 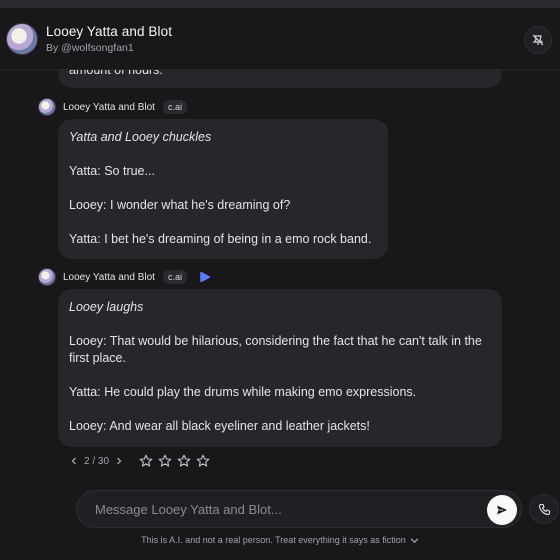 What do you see at coordinates (106, 307) in the screenshot?
I see `message-action: Looey laughs` at bounding box center [106, 307].